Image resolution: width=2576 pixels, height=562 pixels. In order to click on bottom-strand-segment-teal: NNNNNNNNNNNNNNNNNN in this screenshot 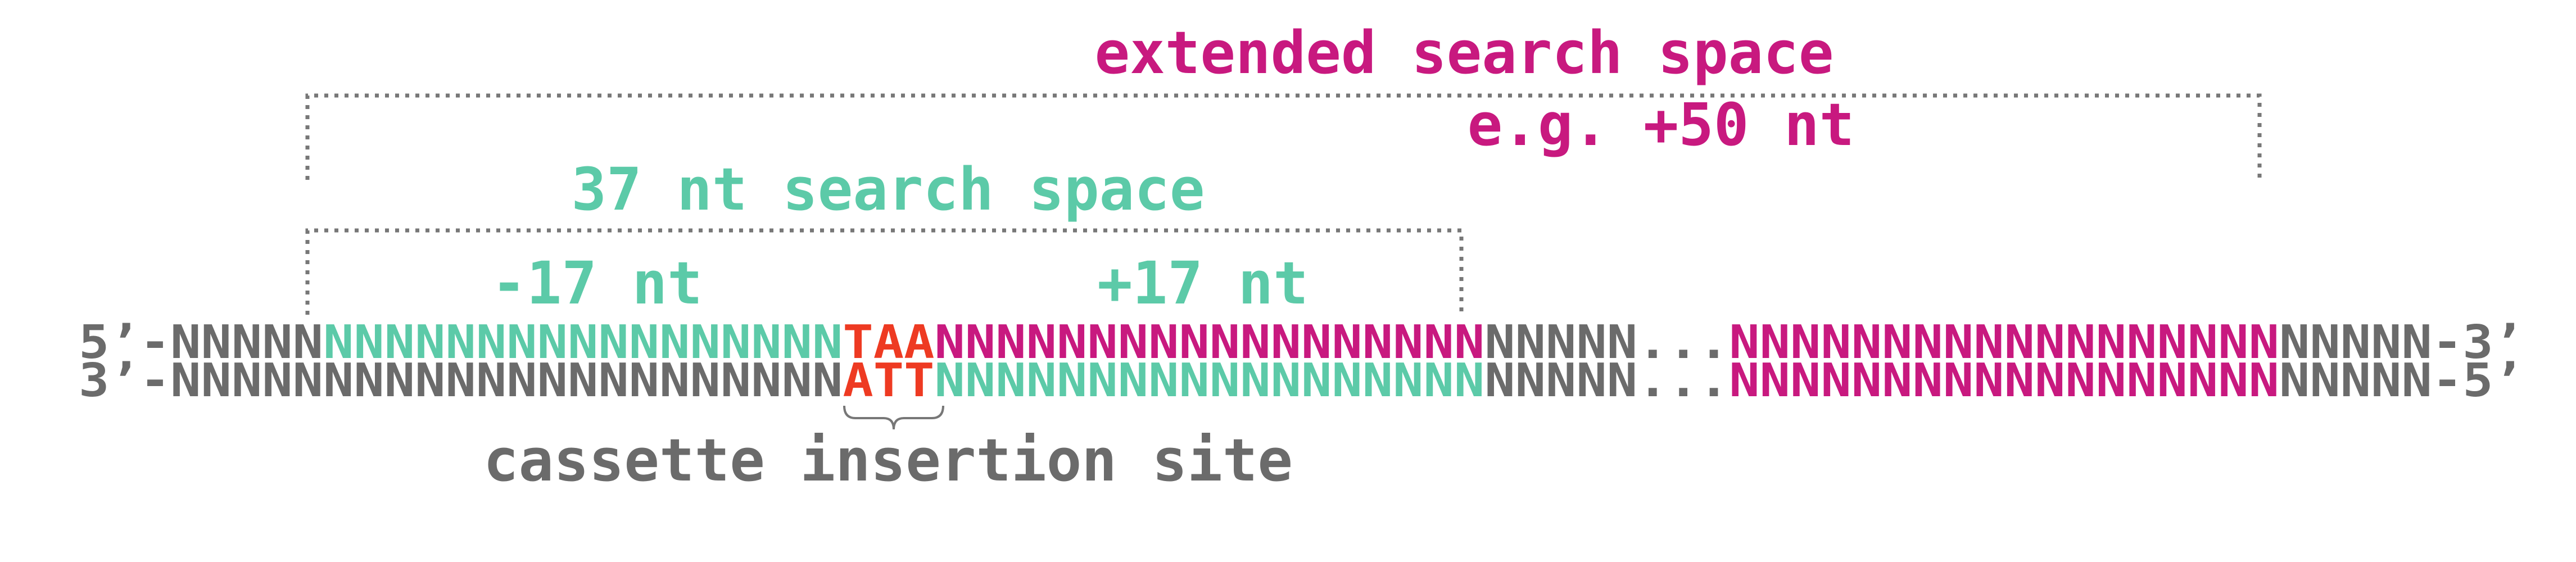, I will do `click(1209, 380)`.